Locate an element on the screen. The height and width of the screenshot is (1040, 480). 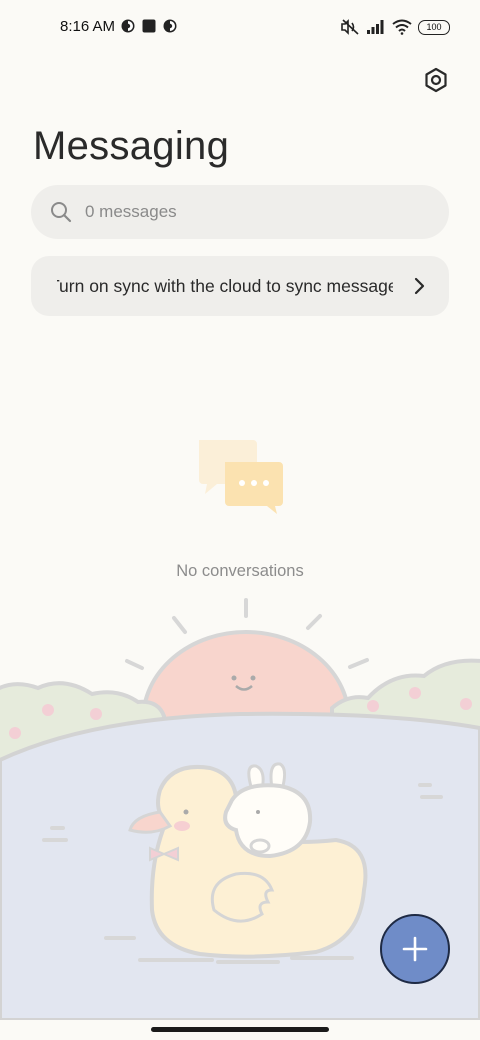
empty-state-label: No conversations is located at coordinates (240, 571).